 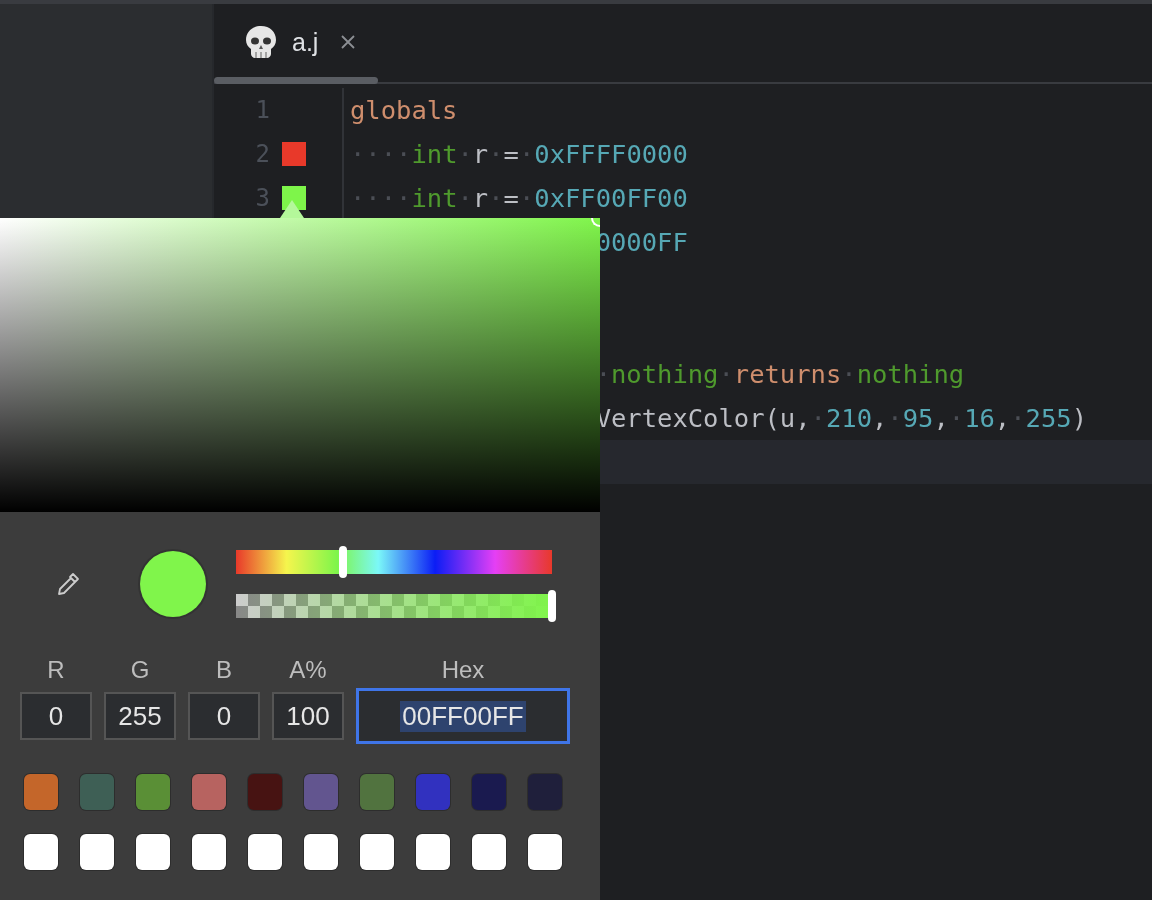 What do you see at coordinates (641, 242) in the screenshot?
I see `code-line: 0000FF` at bounding box center [641, 242].